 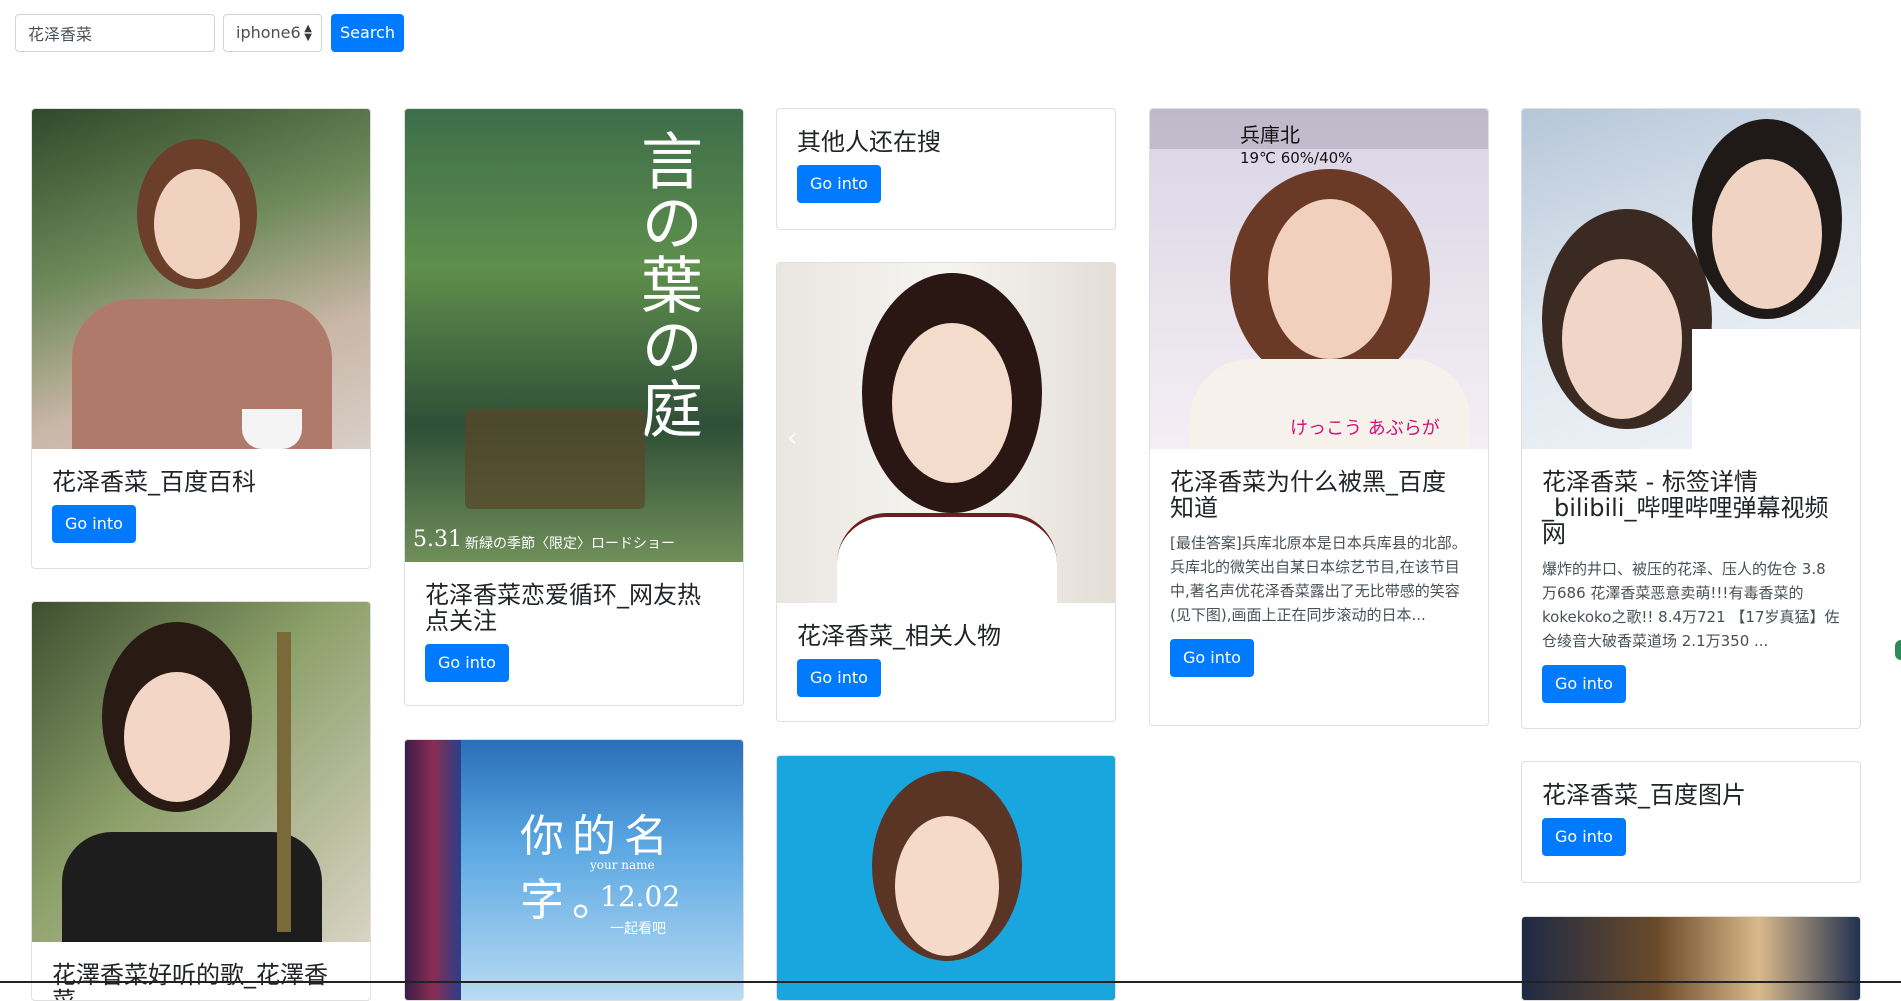 I want to click on carousel-prev-icon: ‹, so click(x=792, y=438).